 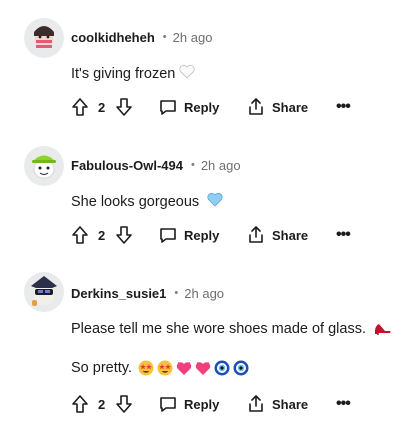 I want to click on comment-text-line-2: So pretty., so click(x=160, y=368).